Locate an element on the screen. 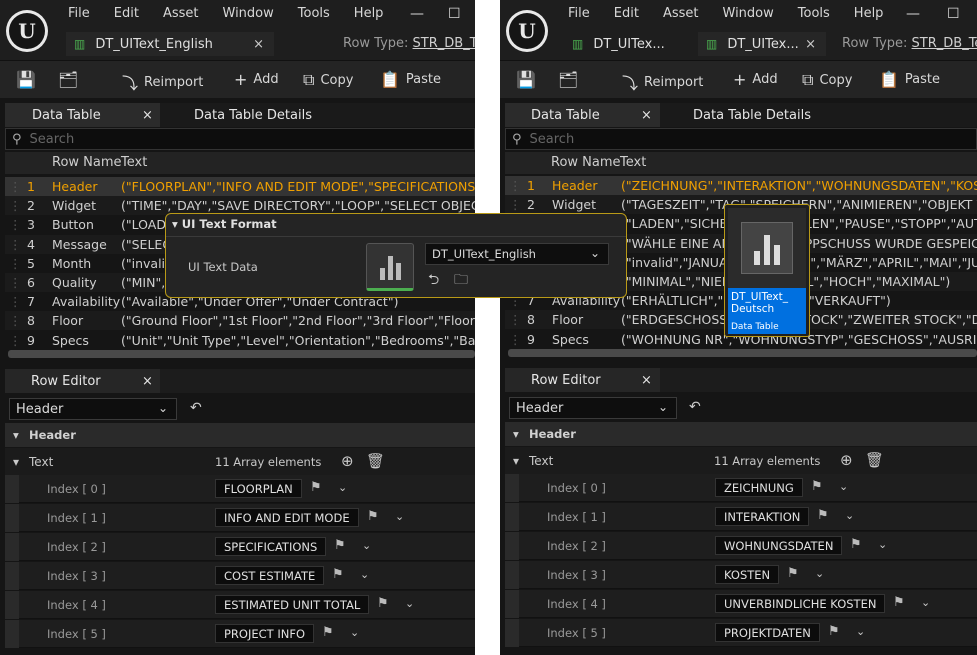  text-value-field: INTERAKTION is located at coordinates (762, 516).